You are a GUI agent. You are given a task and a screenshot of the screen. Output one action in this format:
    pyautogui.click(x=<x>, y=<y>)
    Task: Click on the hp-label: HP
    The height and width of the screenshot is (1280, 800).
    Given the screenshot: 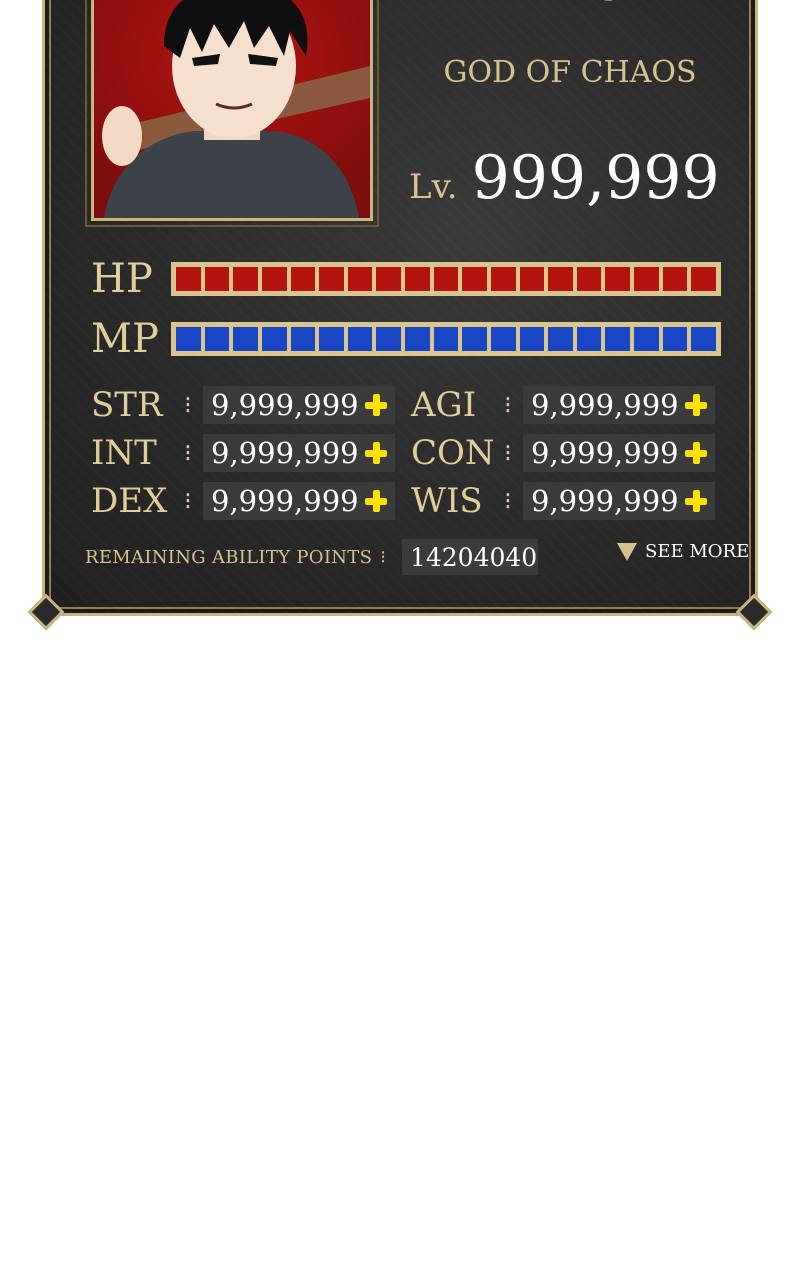 What is the action you would take?
    pyautogui.click(x=122, y=279)
    